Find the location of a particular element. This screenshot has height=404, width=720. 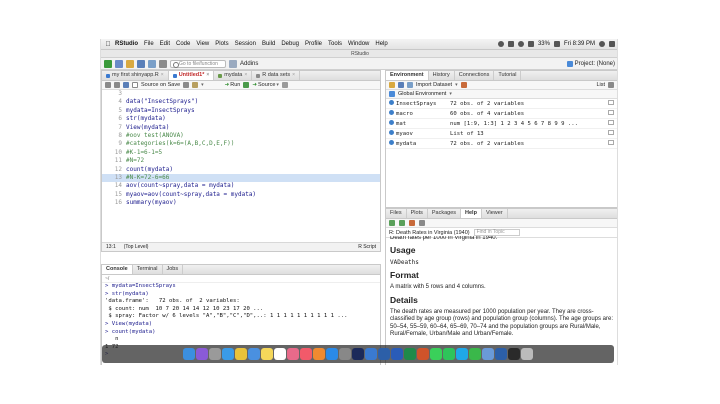

rerun-icon is located at coordinates (246, 85).